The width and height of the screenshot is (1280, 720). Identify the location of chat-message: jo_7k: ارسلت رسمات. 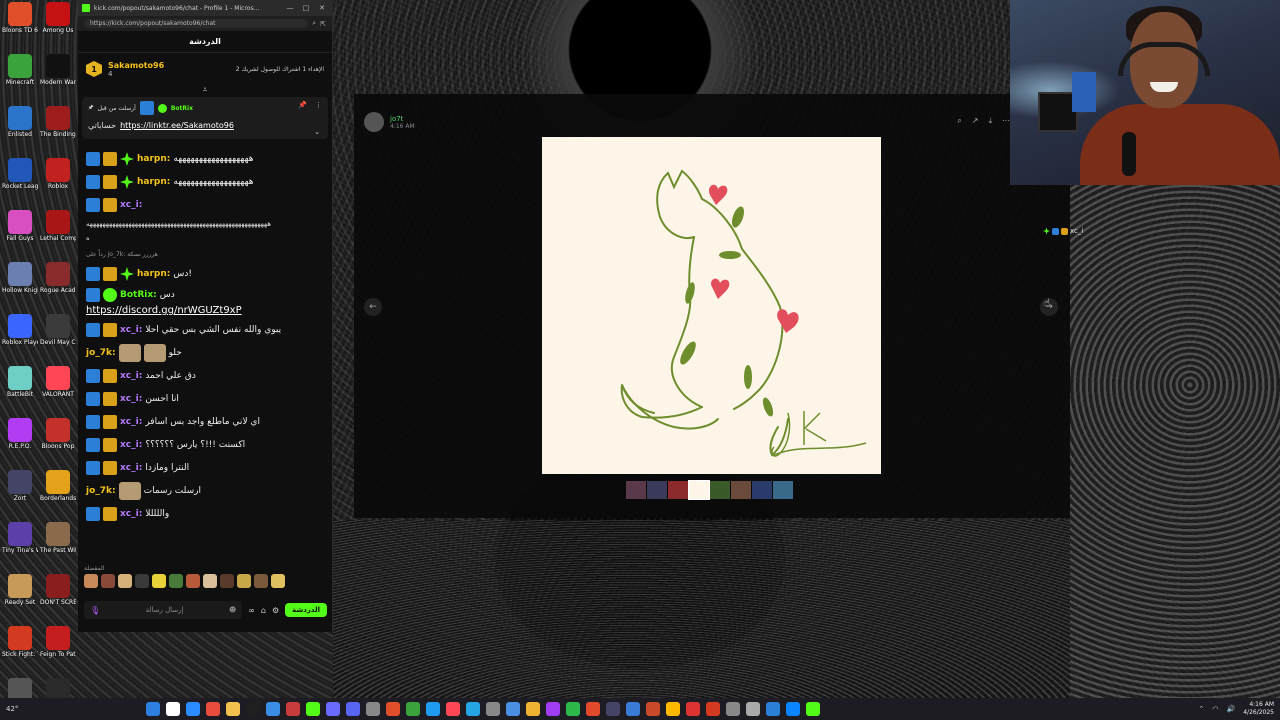
(205, 491).